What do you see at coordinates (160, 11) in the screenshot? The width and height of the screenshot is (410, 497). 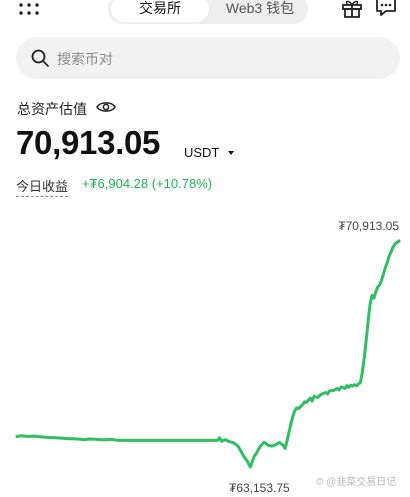 I see `tab-exchange: 交易所` at bounding box center [160, 11].